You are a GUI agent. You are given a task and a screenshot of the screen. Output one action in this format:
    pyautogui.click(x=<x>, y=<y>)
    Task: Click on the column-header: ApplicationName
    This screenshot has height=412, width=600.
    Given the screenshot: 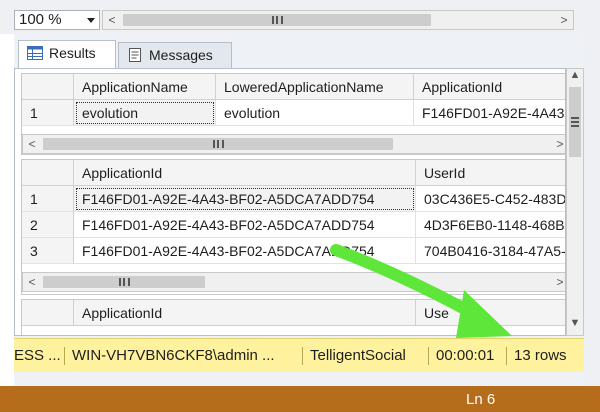 What is the action you would take?
    pyautogui.click(x=145, y=87)
    